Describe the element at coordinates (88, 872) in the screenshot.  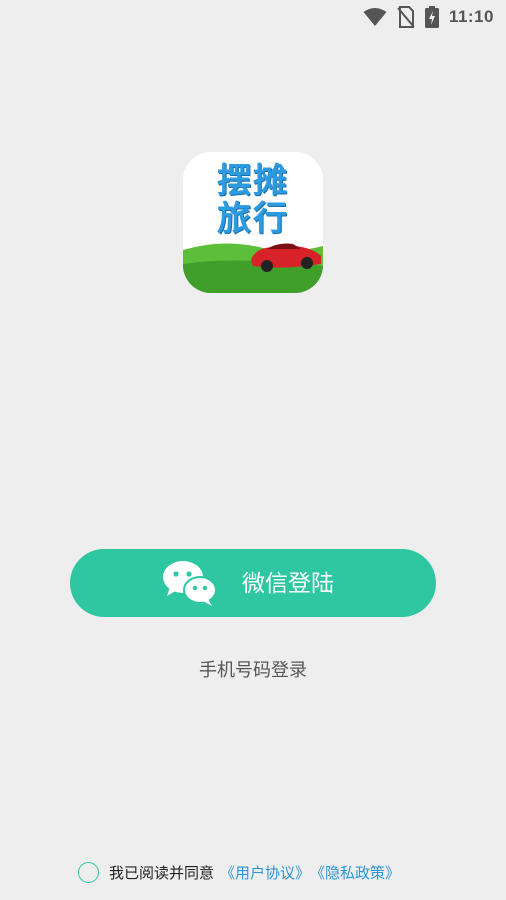
I see `agreement-checkbox` at that location.